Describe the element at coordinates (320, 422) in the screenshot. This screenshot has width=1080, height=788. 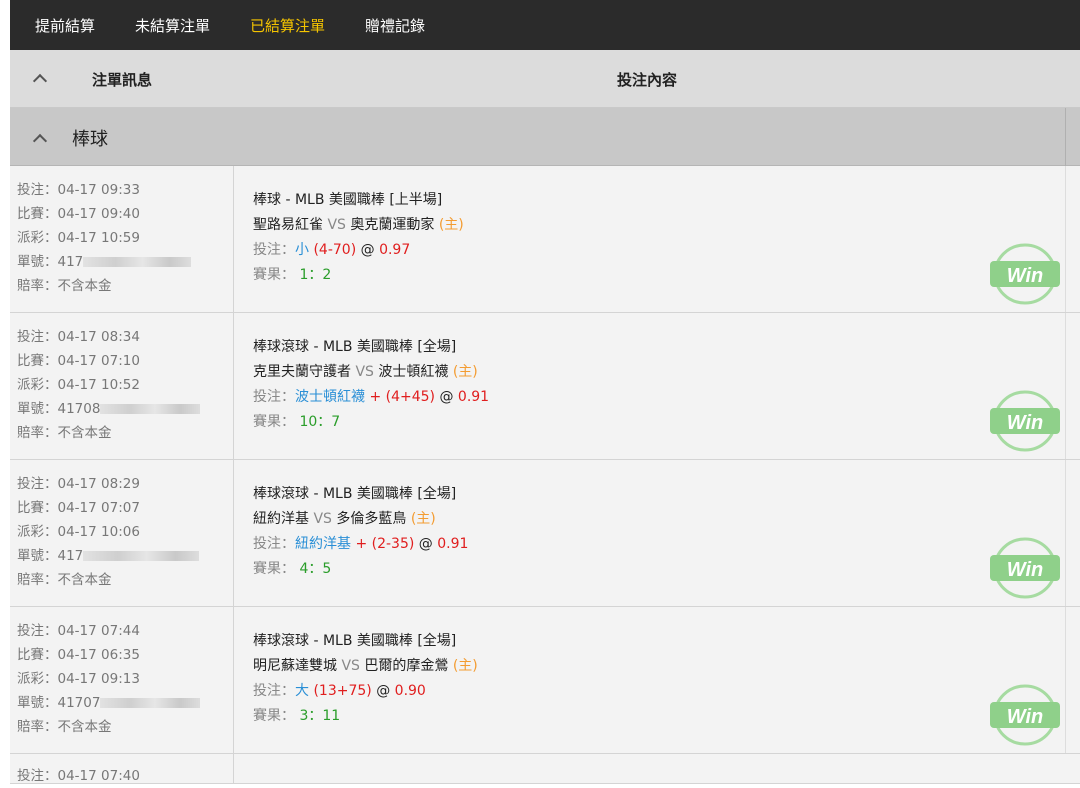
I see `result-score: 10：7` at that location.